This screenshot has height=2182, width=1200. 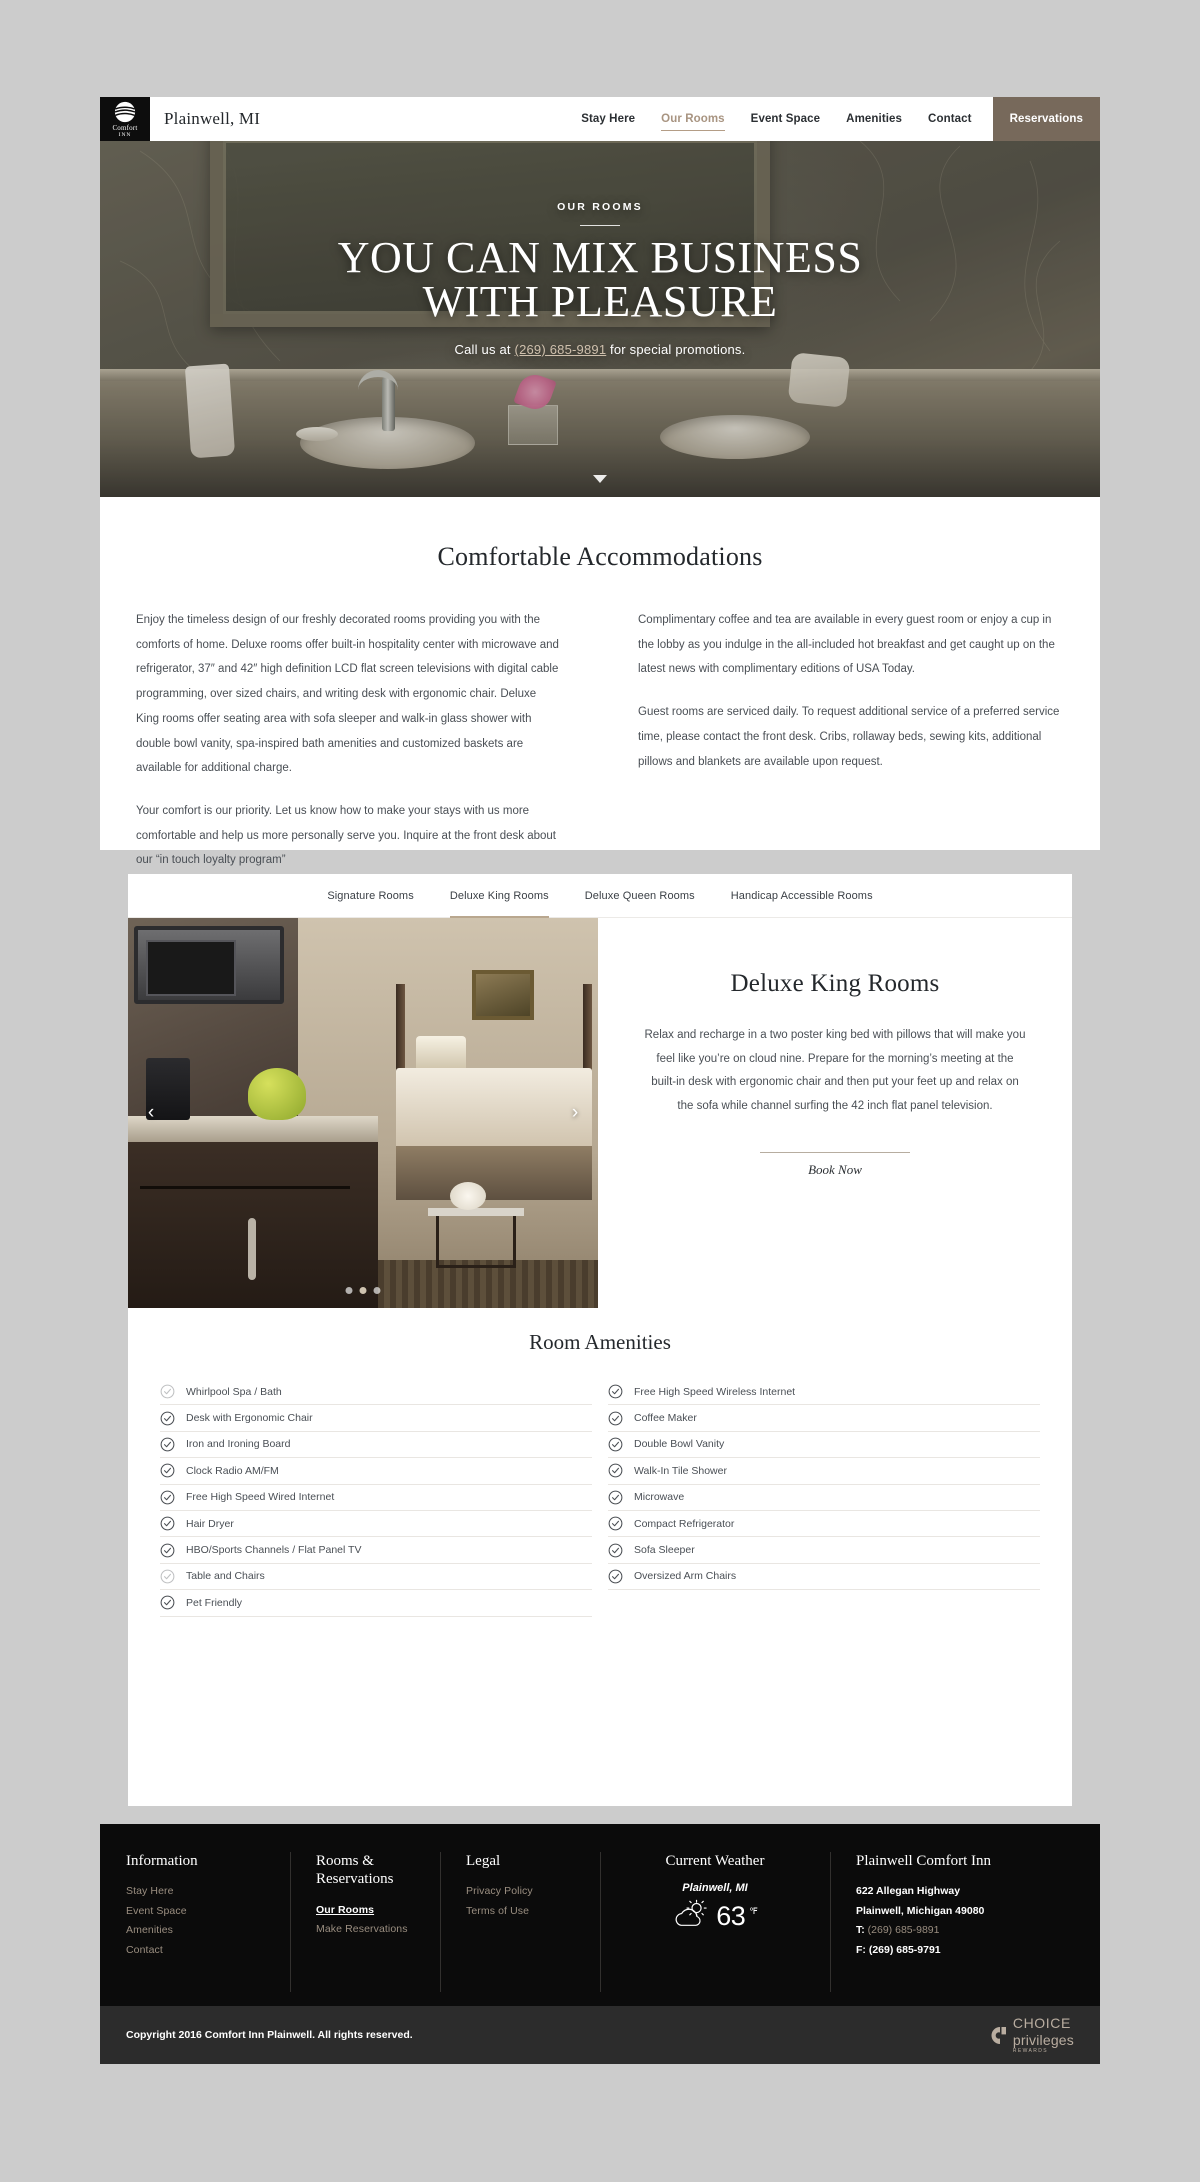 What do you see at coordinates (861, 1949) in the screenshot?
I see `fax-label: F:` at bounding box center [861, 1949].